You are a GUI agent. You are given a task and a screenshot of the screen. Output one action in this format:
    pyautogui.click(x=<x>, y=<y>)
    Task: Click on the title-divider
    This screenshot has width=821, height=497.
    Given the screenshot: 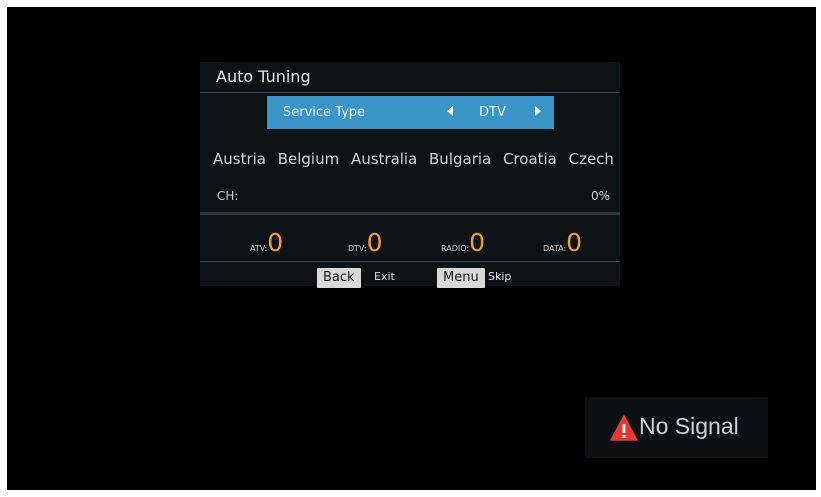 What is the action you would take?
    pyautogui.click(x=410, y=92)
    